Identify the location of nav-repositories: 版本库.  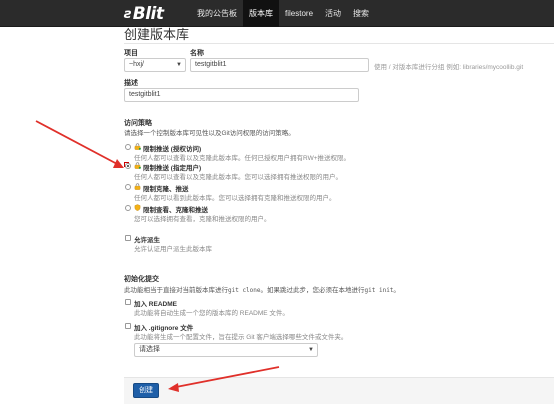
(261, 13).